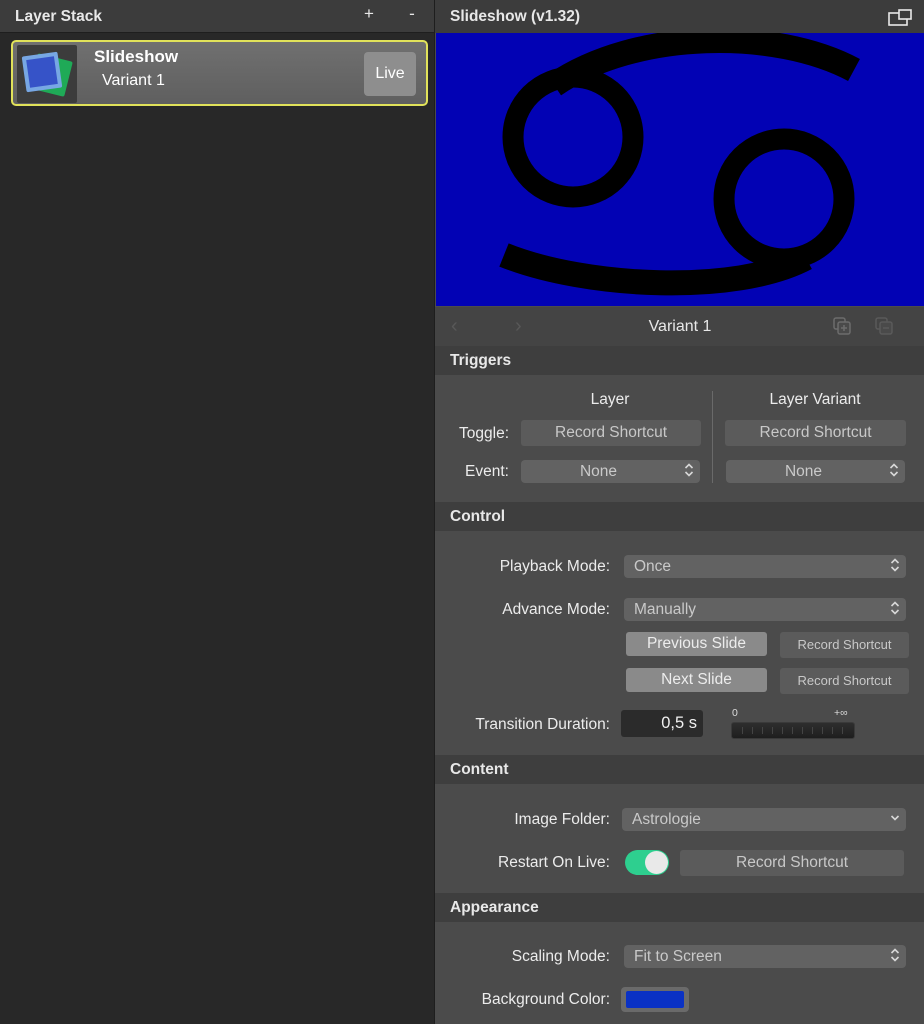 This screenshot has width=924, height=1024. I want to click on variant-bar: ‹ › Variant 1, so click(679, 326).